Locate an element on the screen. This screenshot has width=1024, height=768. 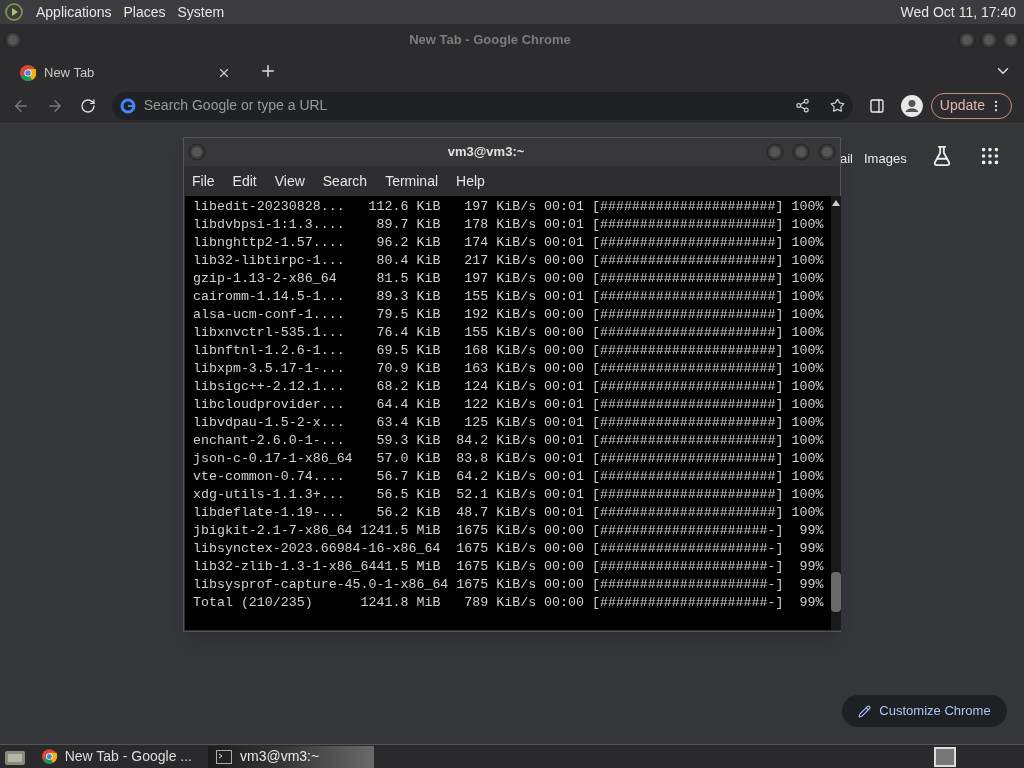
address-bar: Search Google or type a URL is located at coordinates (482, 105).